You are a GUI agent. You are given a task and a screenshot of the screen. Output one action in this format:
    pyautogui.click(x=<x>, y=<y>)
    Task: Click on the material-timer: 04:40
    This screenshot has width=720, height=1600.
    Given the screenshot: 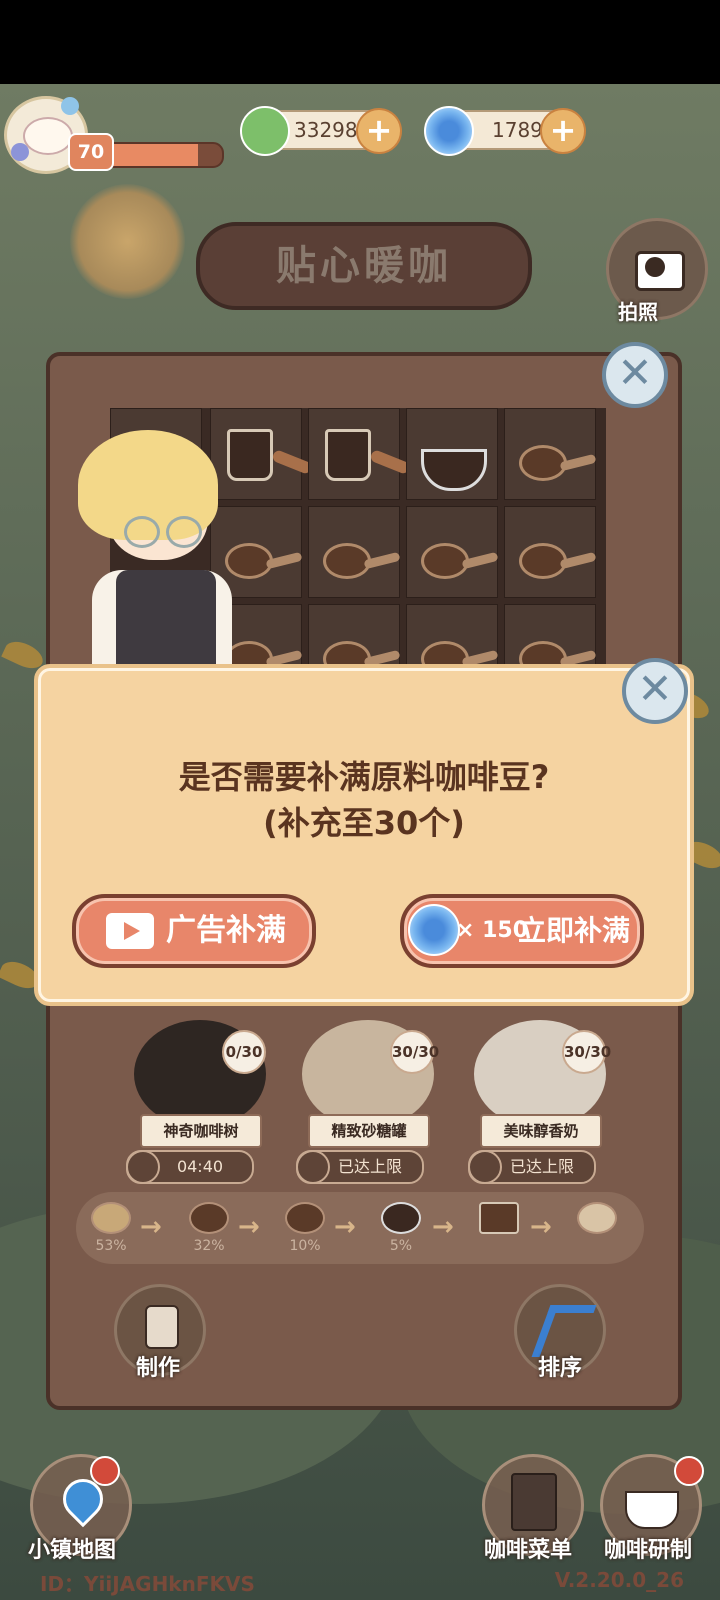 What is the action you would take?
    pyautogui.click(x=190, y=1167)
    